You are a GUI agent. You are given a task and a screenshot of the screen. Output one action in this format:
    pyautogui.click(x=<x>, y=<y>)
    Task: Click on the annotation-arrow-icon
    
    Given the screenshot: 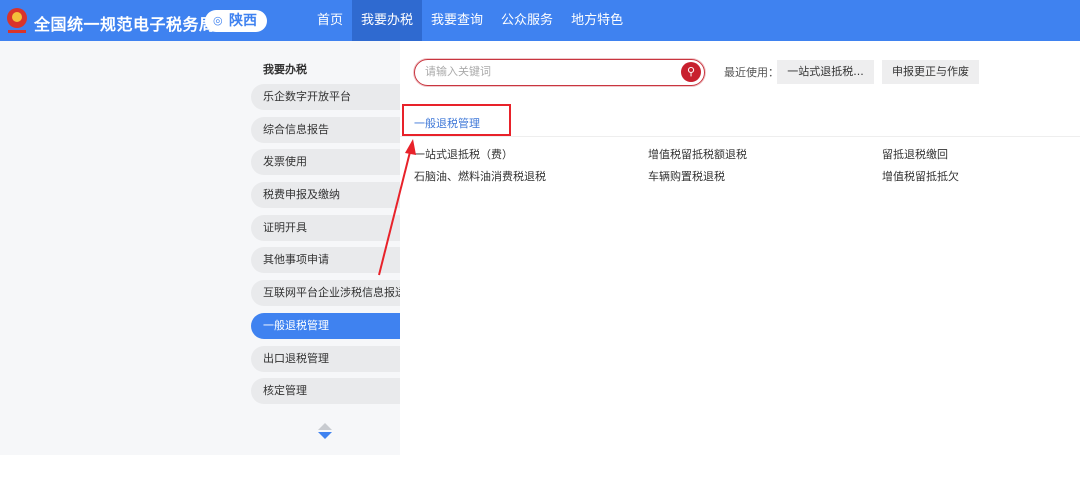 What is the action you would take?
    pyautogui.click(x=397, y=207)
    